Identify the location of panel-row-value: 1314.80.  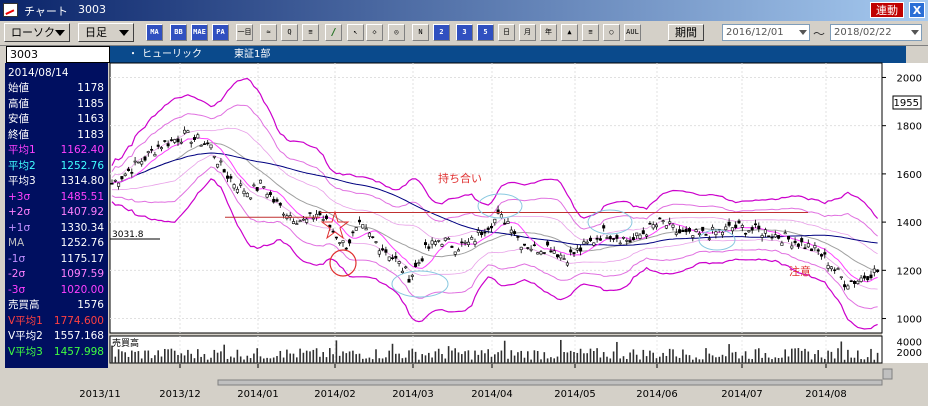
(82, 181).